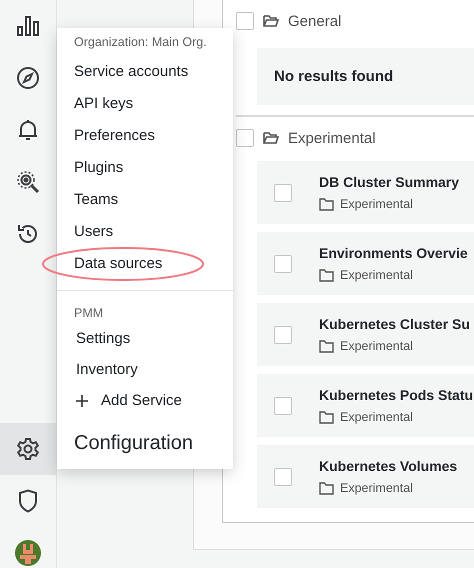 The height and width of the screenshot is (568, 474). Describe the element at coordinates (145, 369) in the screenshot. I see `menu-item: Inventory` at that location.